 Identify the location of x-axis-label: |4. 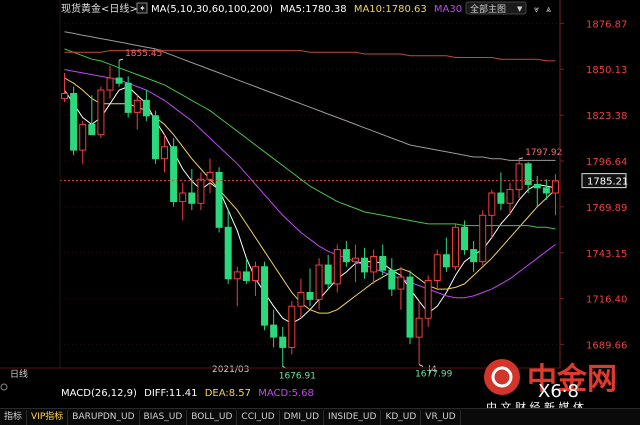
(432, 370).